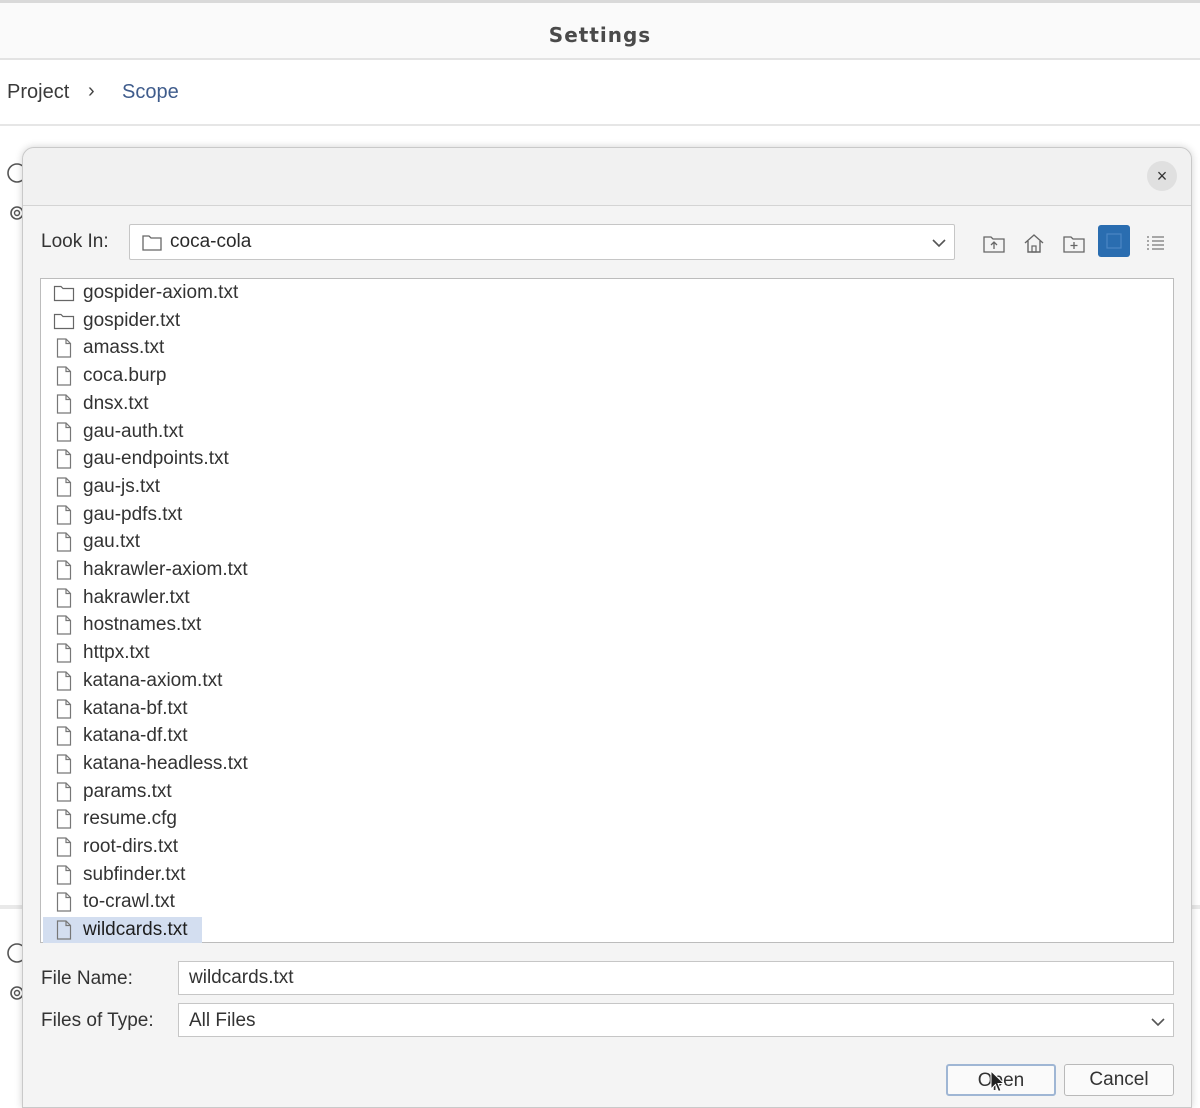  What do you see at coordinates (222, 1020) in the screenshot?
I see `files-of-type-value: All Files` at bounding box center [222, 1020].